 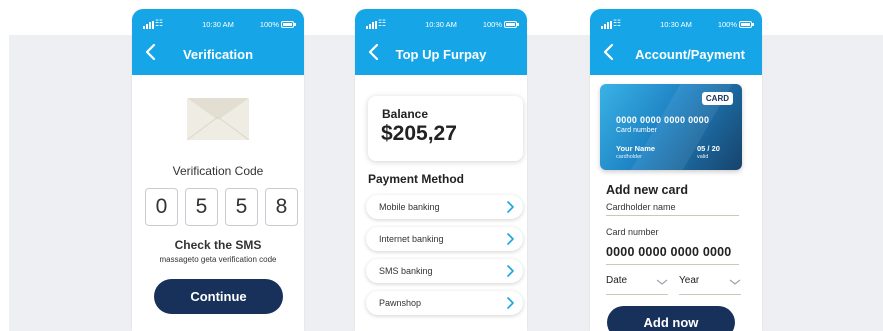 I want to click on card-number: 0000 0000 0000 0000, so click(x=663, y=120).